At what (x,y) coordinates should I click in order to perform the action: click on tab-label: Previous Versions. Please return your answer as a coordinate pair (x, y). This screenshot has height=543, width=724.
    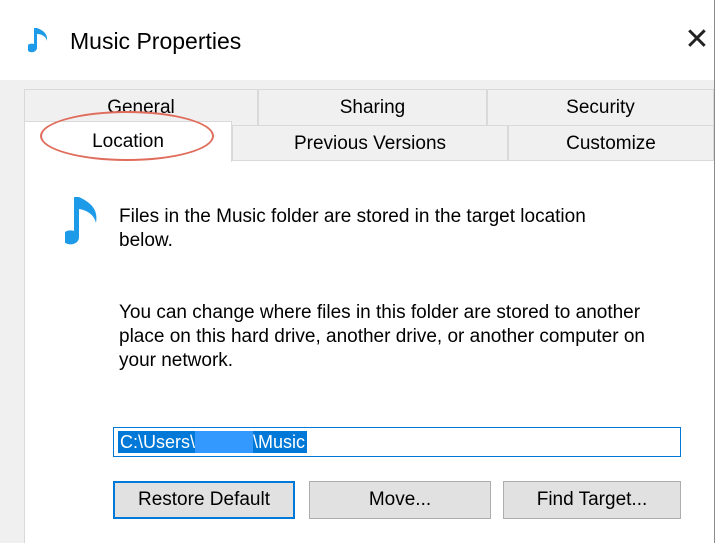
    Looking at the image, I should click on (370, 143).